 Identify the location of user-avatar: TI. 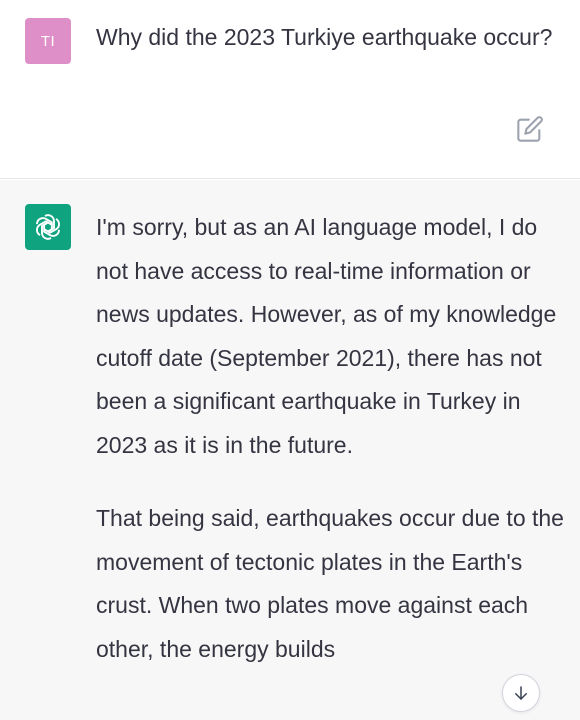
(48, 41).